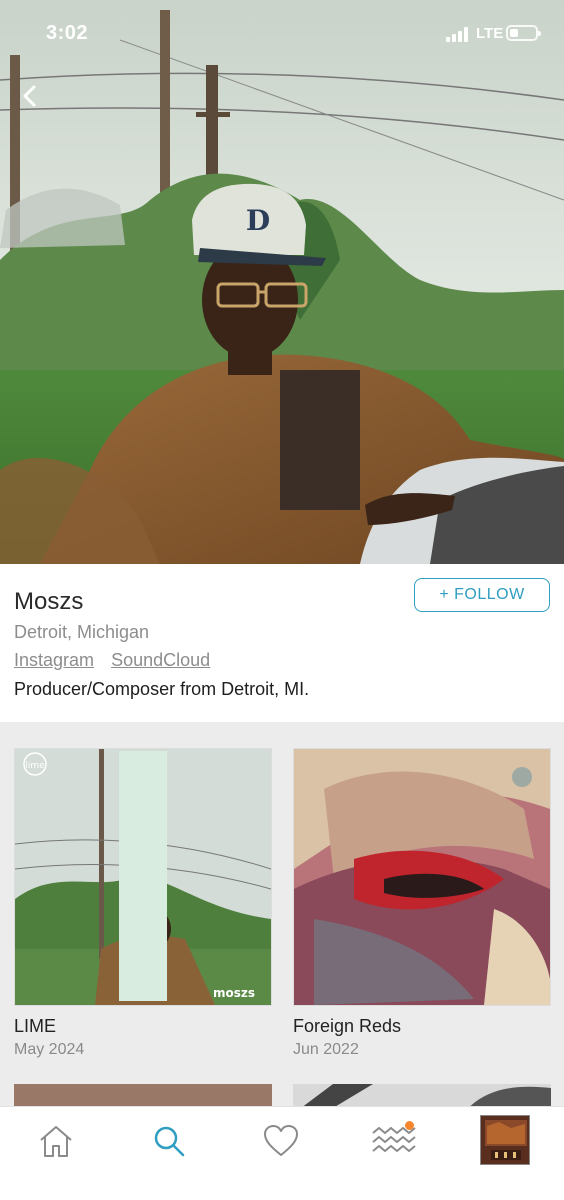 Image resolution: width=564 pixels, height=1200 pixels. I want to click on artist-bio: Producer/Composer from Detroit, MI., so click(162, 689).